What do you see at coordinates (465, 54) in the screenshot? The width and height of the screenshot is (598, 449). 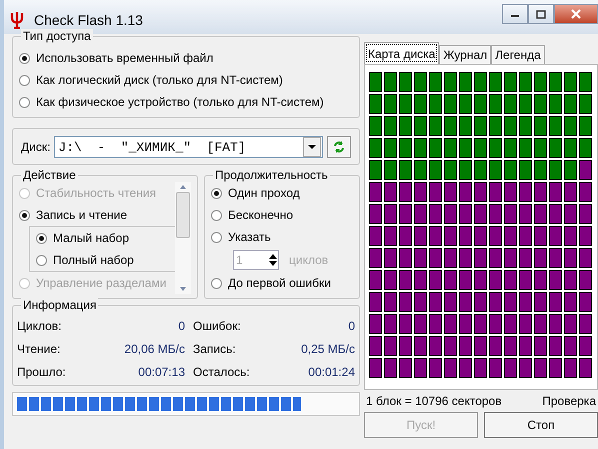 I see `tab: Журнал` at bounding box center [465, 54].